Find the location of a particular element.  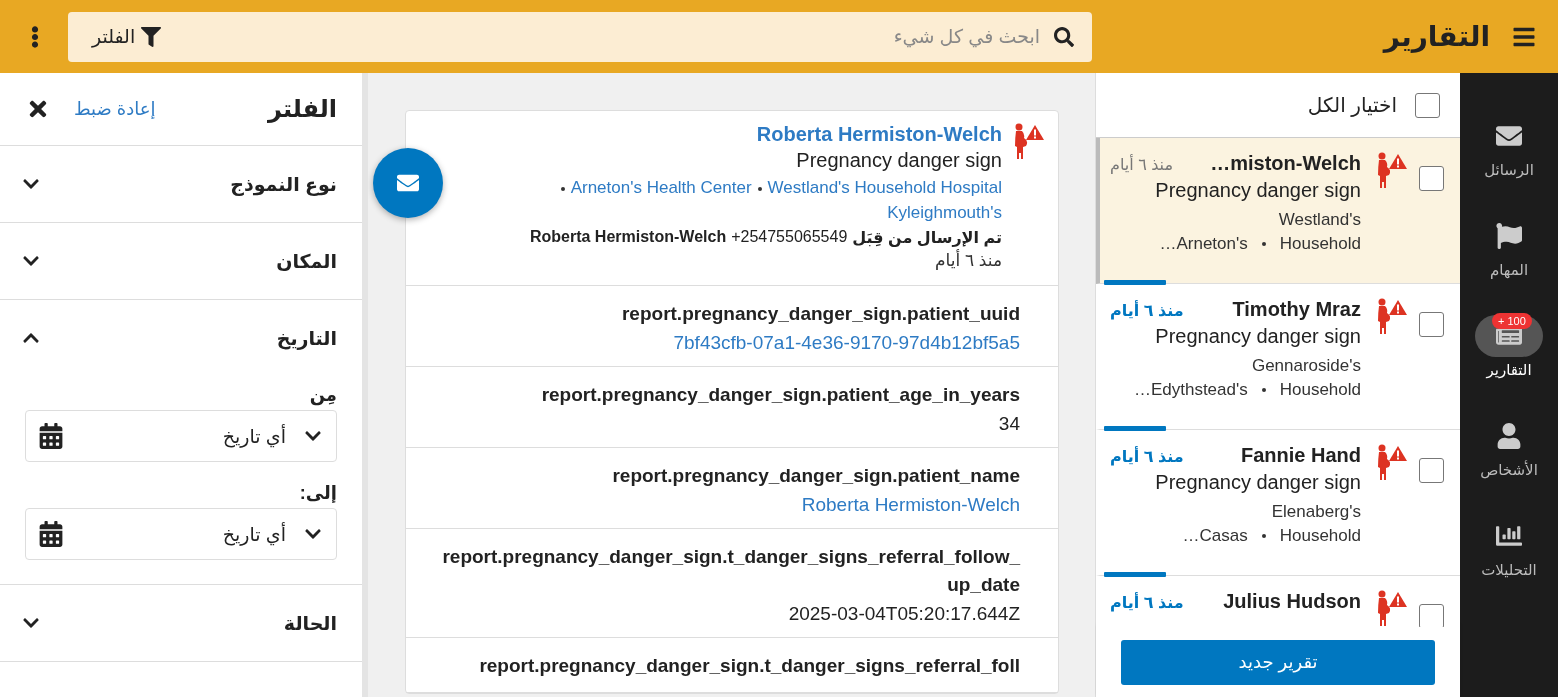

send-message-button is located at coordinates (408, 183).